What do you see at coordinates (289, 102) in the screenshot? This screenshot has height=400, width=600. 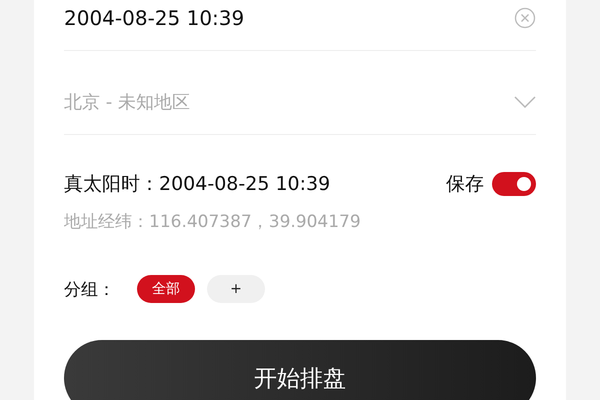 I see `location-field: 北京 - 未知地区` at bounding box center [289, 102].